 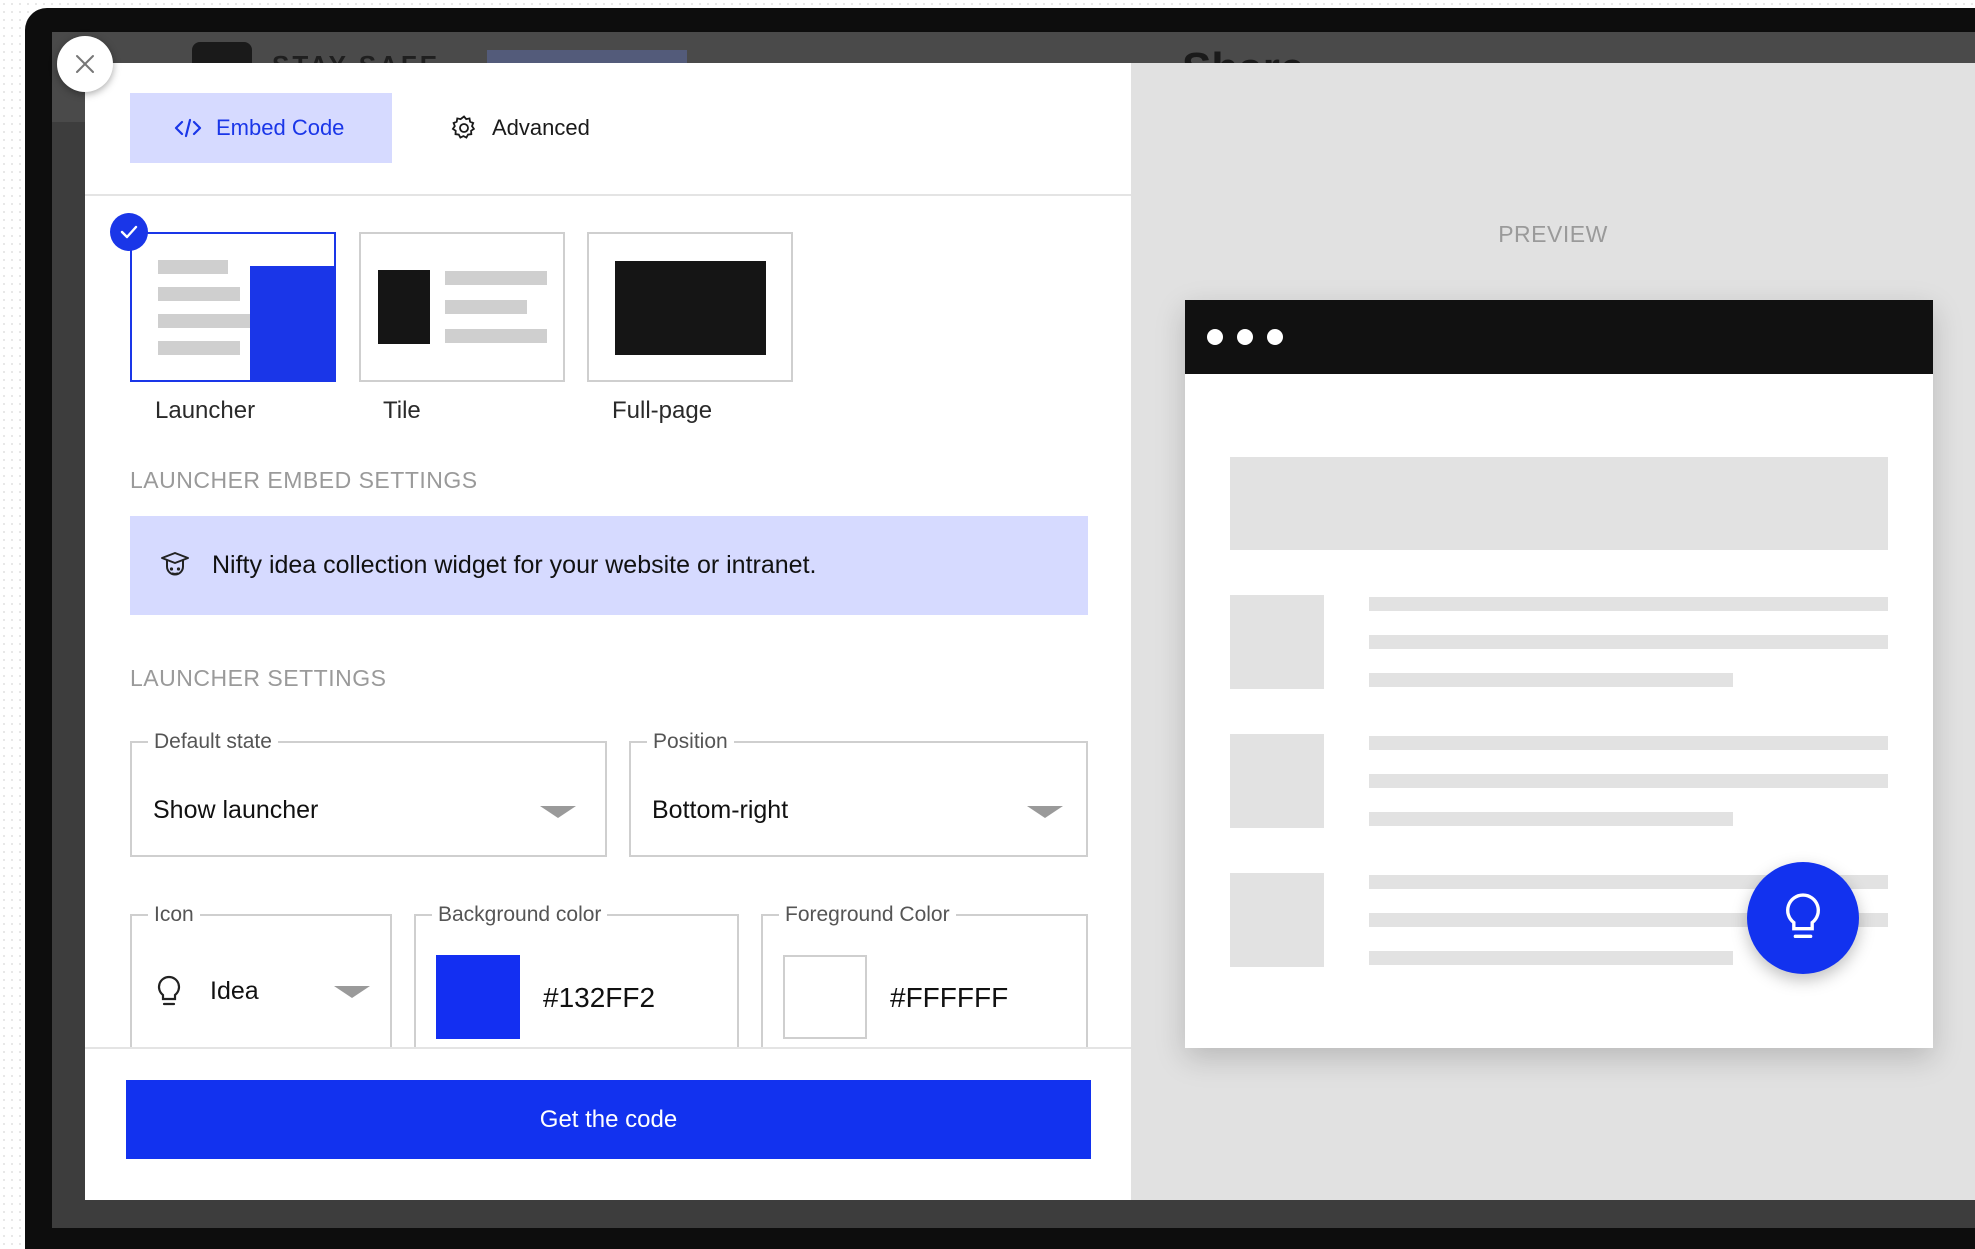 What do you see at coordinates (690, 307) in the screenshot?
I see `embed-type-full-page` at bounding box center [690, 307].